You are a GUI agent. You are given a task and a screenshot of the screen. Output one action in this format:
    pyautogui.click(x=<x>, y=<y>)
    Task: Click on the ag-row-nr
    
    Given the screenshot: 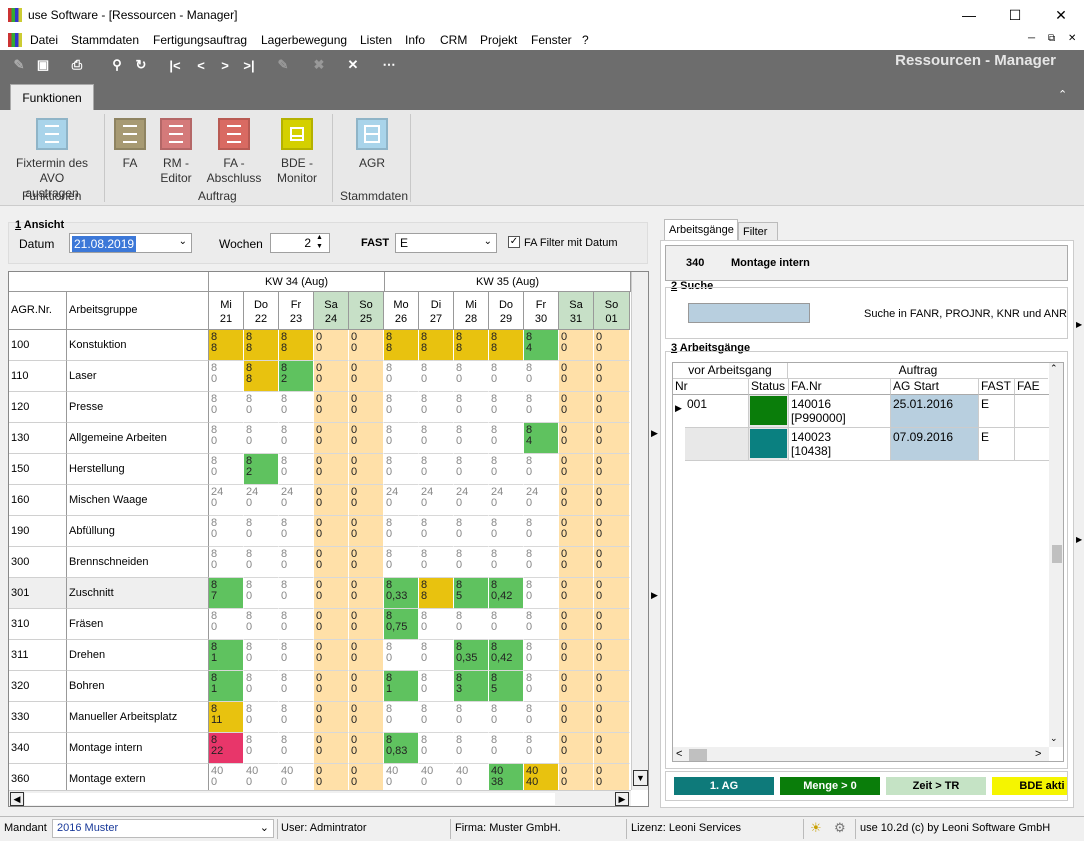 What is the action you would take?
    pyautogui.click(x=717, y=444)
    